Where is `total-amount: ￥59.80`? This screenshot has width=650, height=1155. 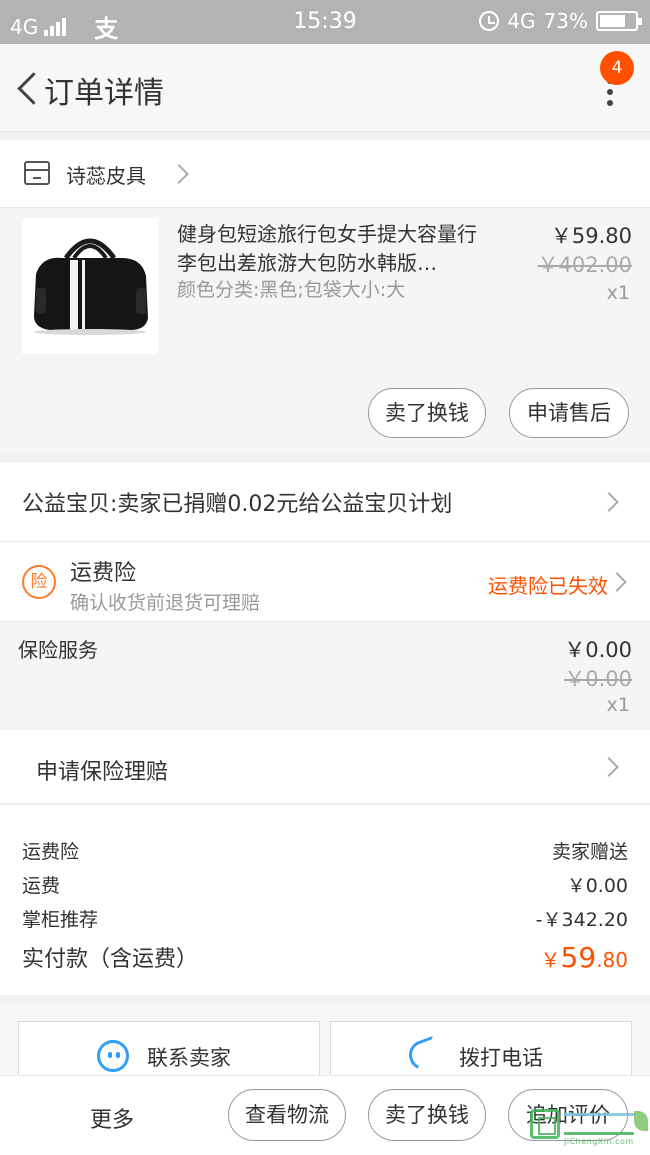
total-amount: ￥59.80 is located at coordinates (584, 957).